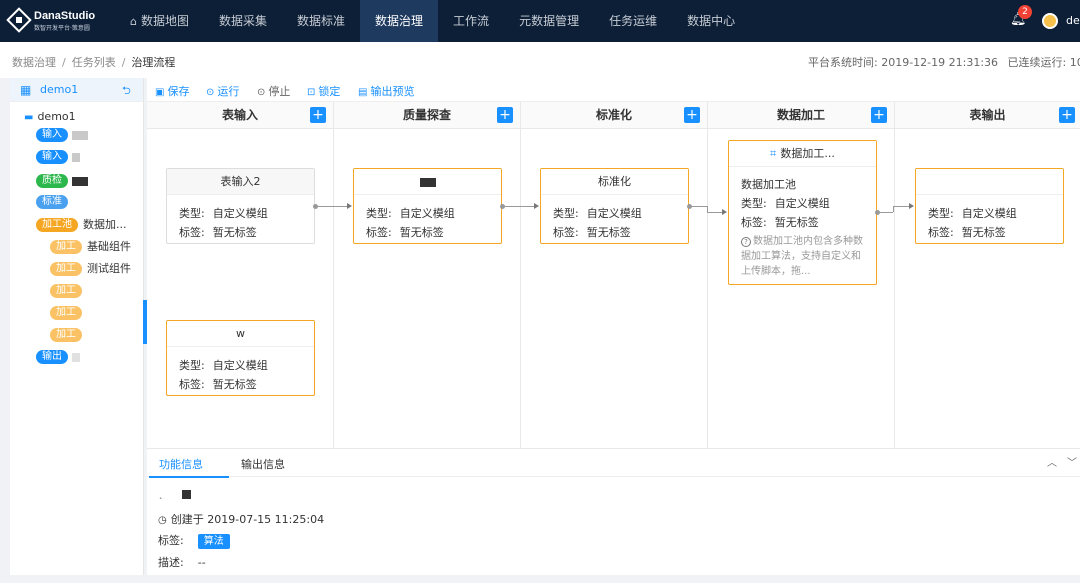  Describe the element at coordinates (613, 115) in the screenshot. I see `column-title: 标准化` at that location.